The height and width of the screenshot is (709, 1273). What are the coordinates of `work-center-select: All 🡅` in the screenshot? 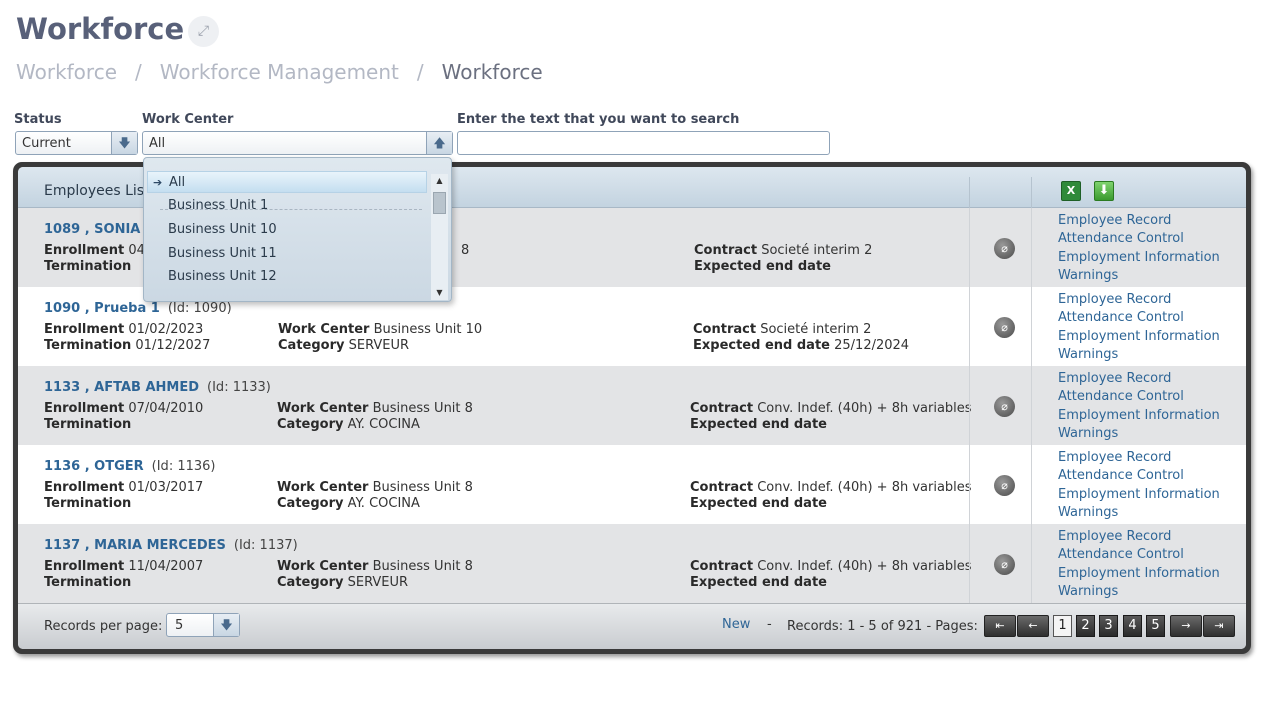 It's located at (297, 143).